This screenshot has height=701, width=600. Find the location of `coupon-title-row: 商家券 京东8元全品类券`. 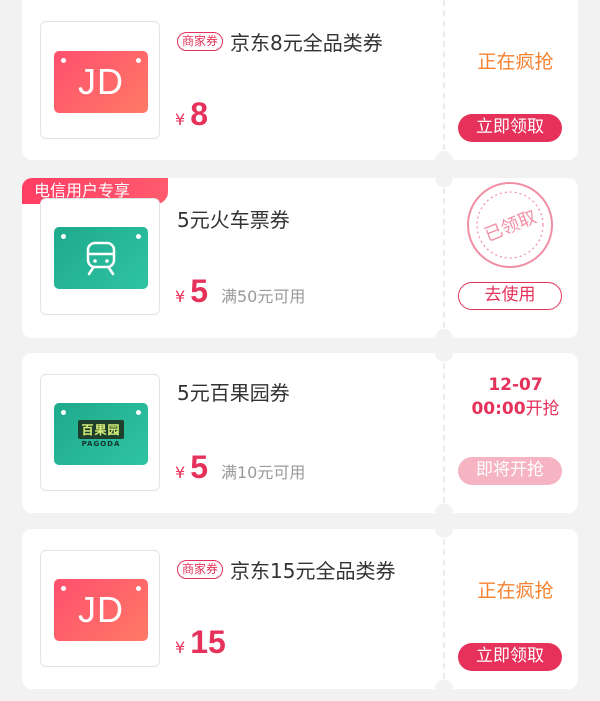

coupon-title-row: 商家券 京东8元全品类券 is located at coordinates (280, 41).